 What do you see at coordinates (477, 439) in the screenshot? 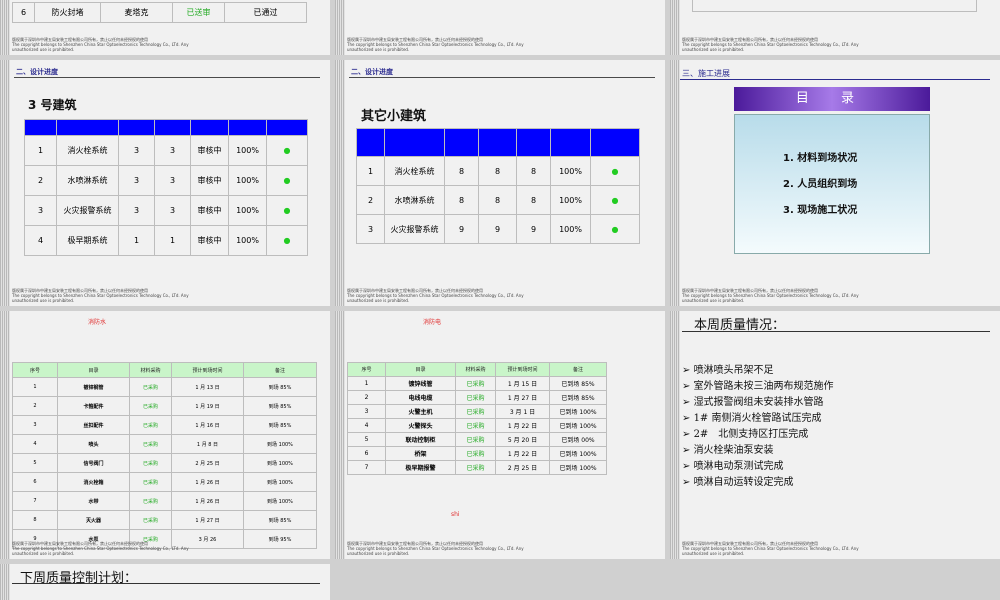
I see `table-row: 5 联动控制柜 已采购 5 月 20 日已到场 00%` at bounding box center [477, 439].